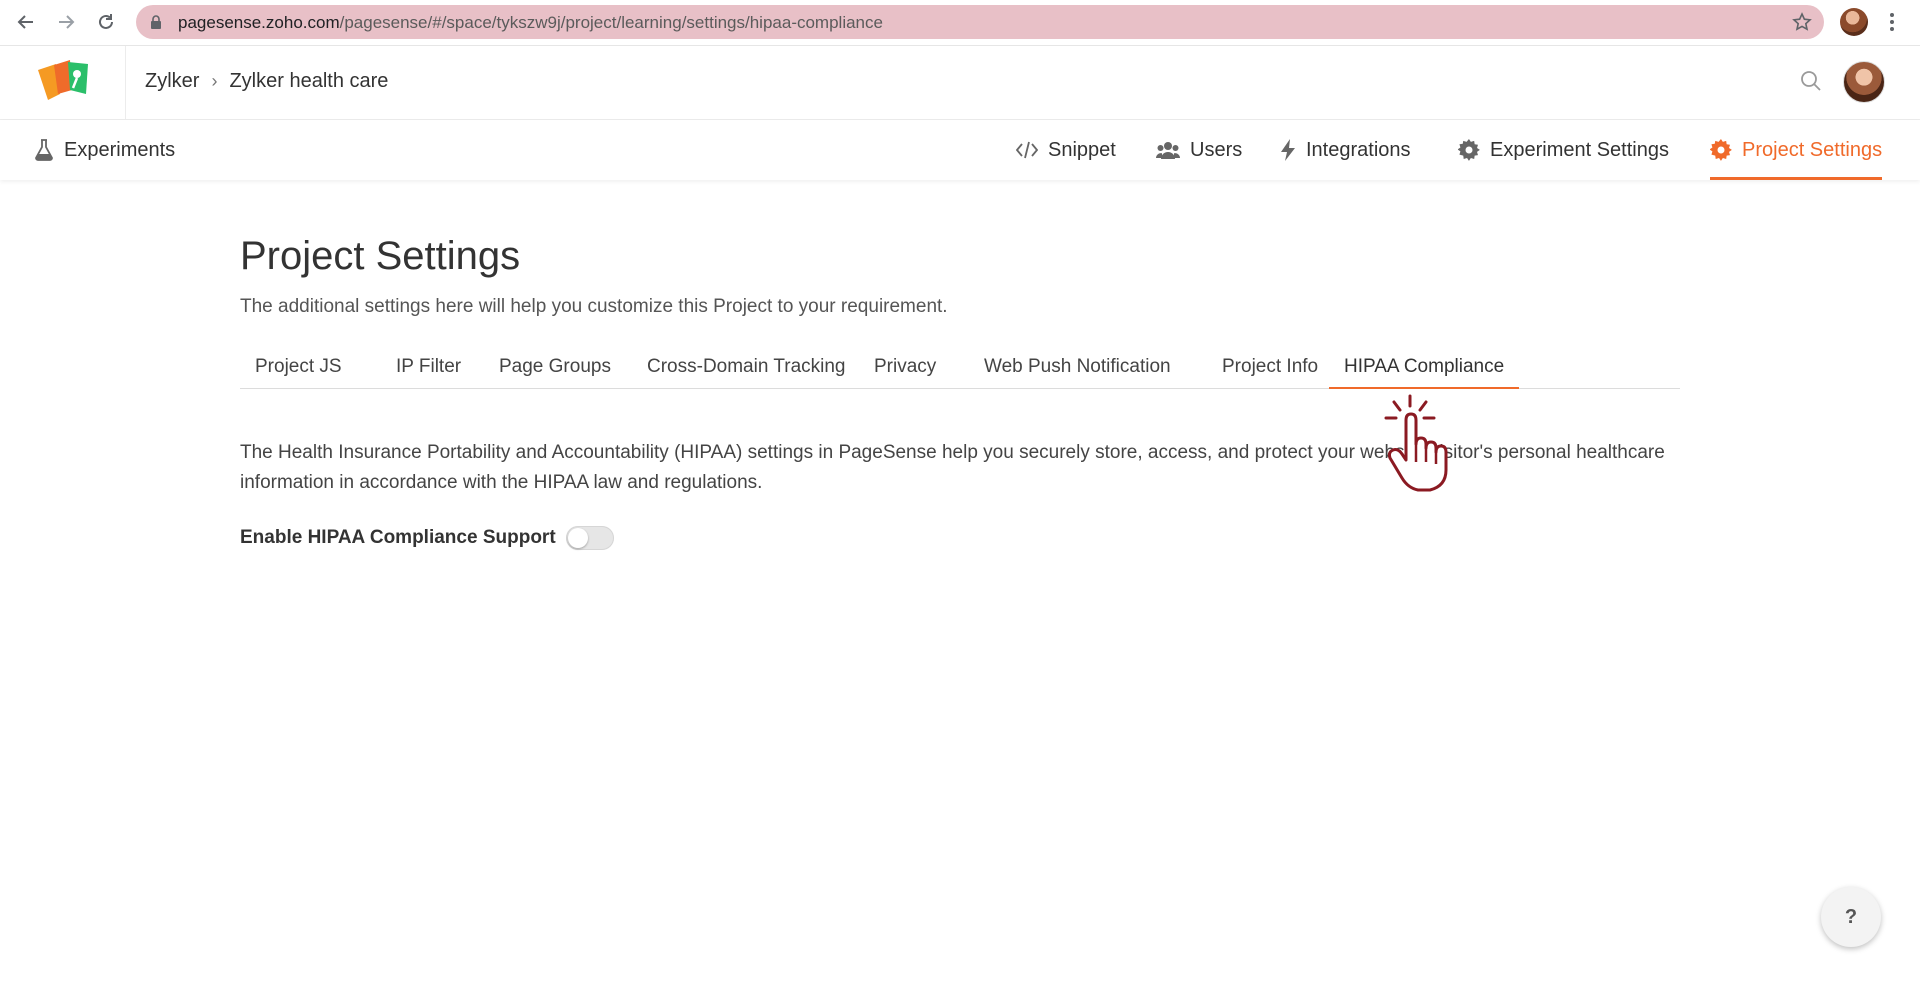  What do you see at coordinates (1812, 149) in the screenshot?
I see `nav-project-settings-label: Project Settings` at bounding box center [1812, 149].